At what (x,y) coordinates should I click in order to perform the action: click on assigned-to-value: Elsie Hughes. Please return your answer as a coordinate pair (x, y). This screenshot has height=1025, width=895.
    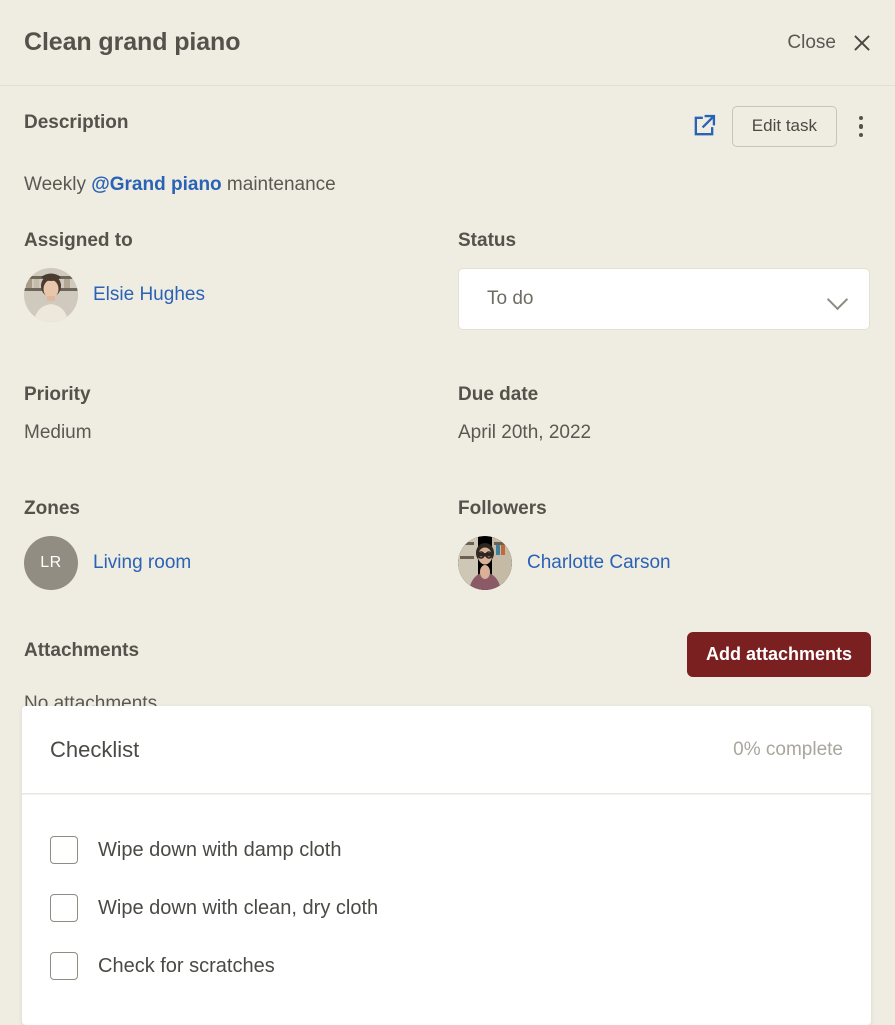
    Looking at the image, I should click on (241, 294).